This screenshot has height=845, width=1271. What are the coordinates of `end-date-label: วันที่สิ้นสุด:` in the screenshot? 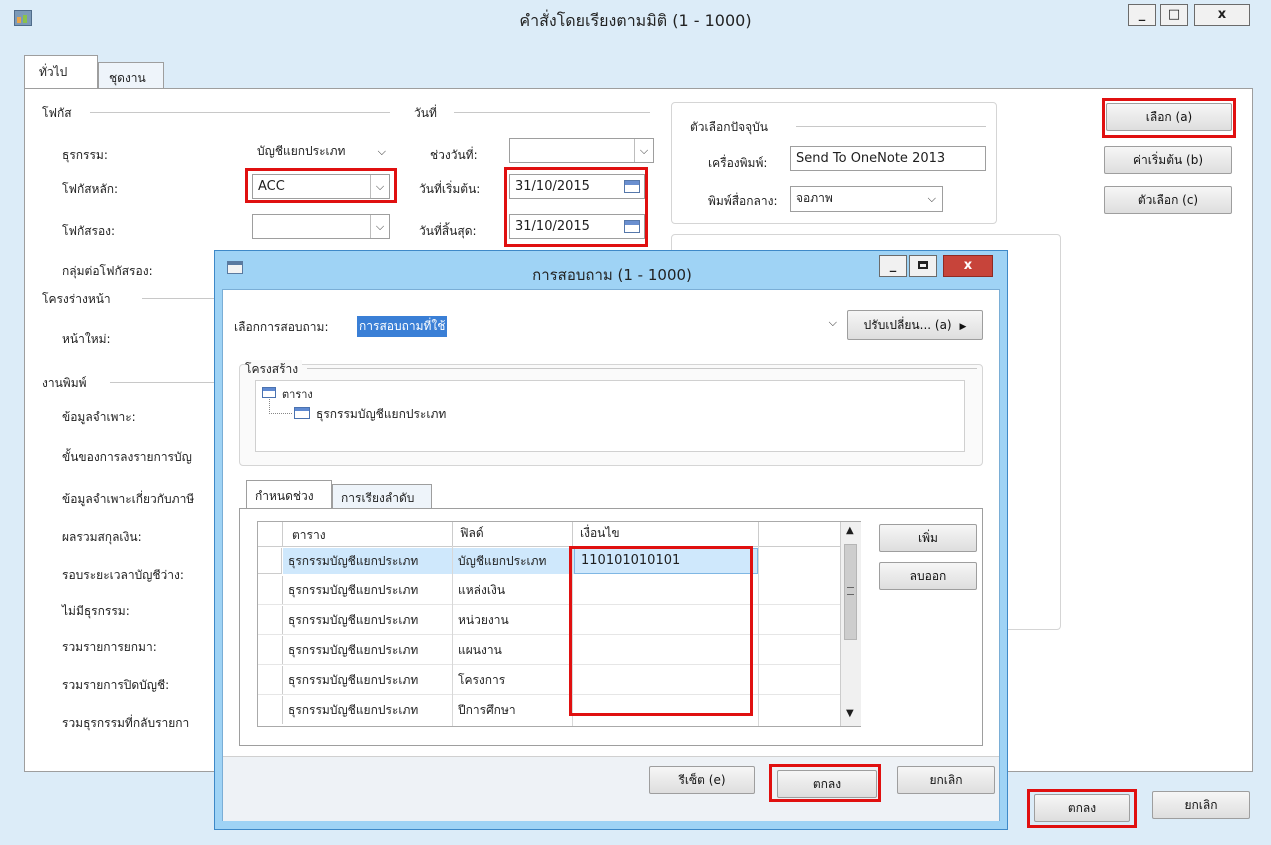 It's located at (448, 231).